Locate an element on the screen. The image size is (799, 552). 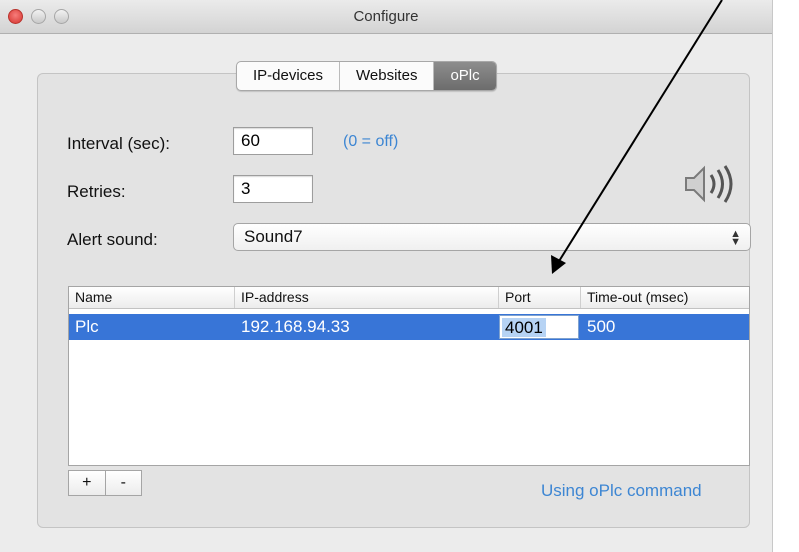
cell-ip: 192.168.94.33 is located at coordinates (295, 326).